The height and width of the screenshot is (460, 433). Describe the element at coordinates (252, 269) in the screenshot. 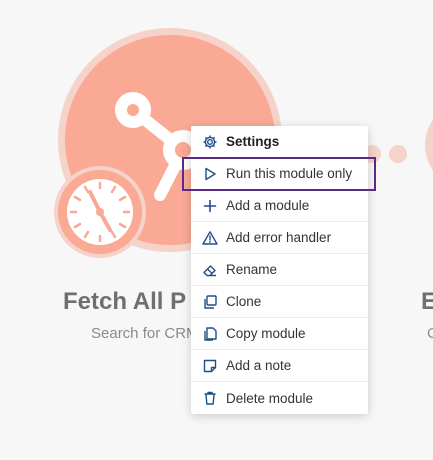

I see `menu-item-label: Rename` at that location.